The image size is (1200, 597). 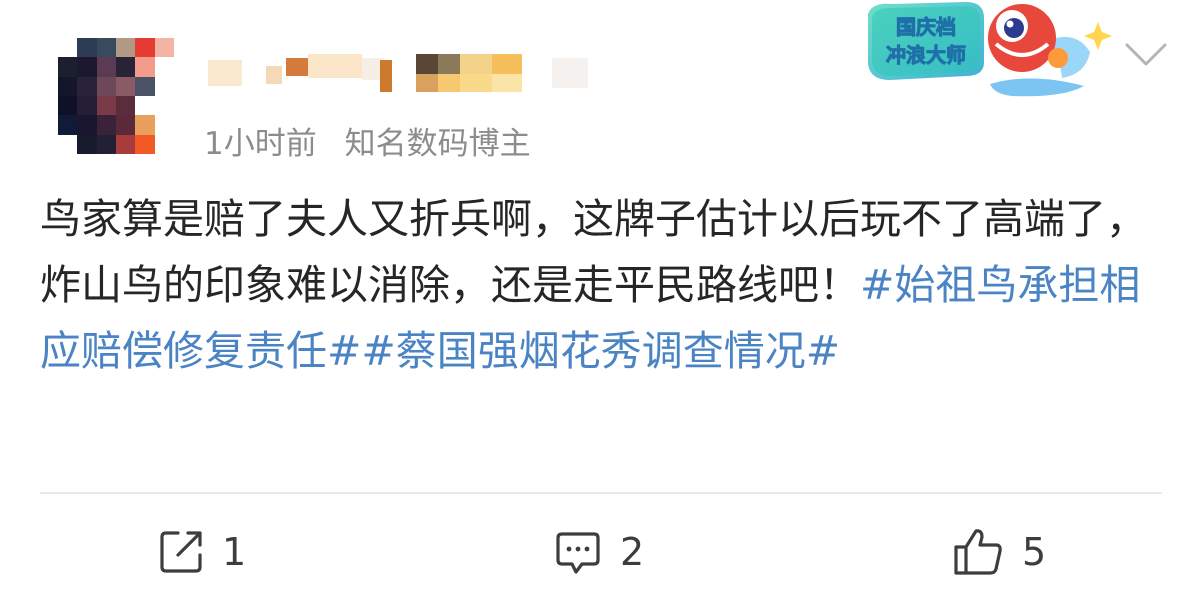 I want to click on like-count: 5, so click(x=1034, y=552).